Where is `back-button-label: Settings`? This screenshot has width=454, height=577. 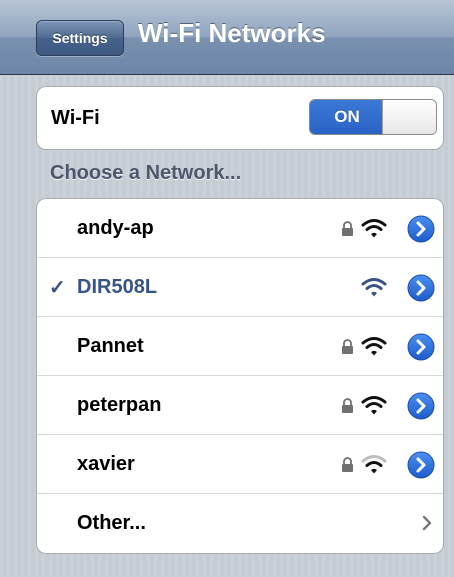
back-button-label: Settings is located at coordinates (80, 38).